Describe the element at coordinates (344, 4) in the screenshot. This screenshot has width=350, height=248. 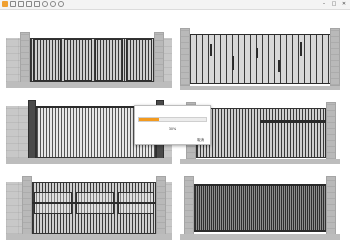
I see `close-button: ✕` at that location.